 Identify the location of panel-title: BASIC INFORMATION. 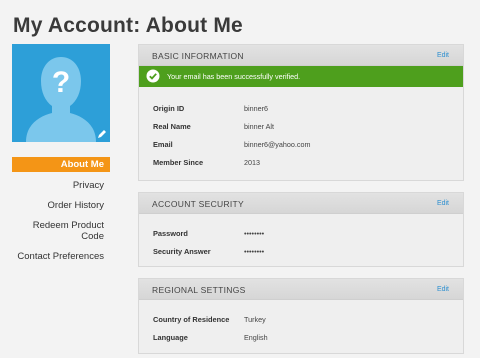
(198, 56).